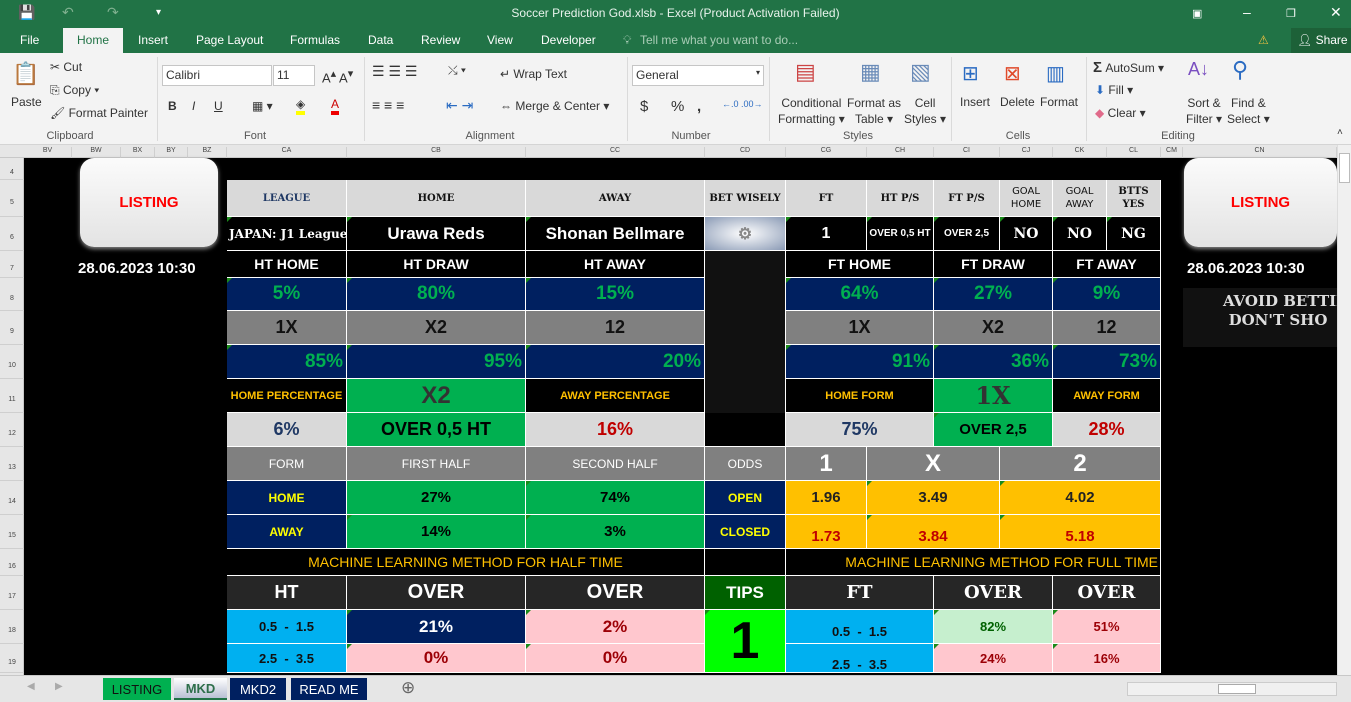  I want to click on ft-home-pct: 64%, so click(860, 294).